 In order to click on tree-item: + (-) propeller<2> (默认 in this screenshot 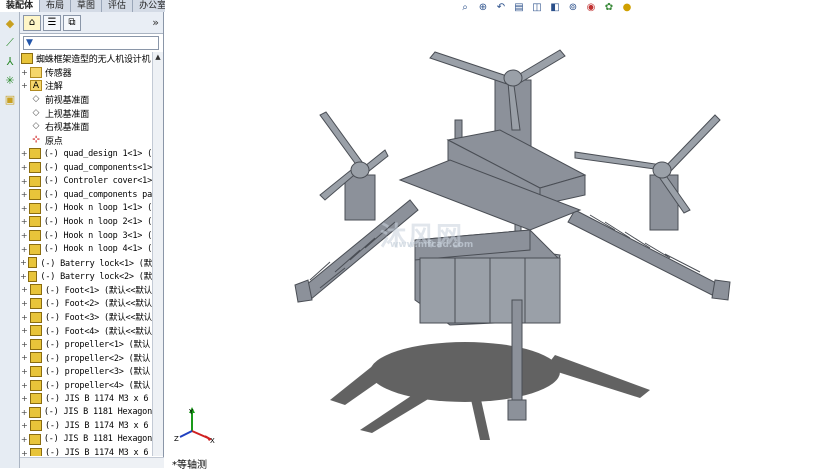, I will do `click(86, 358)`.